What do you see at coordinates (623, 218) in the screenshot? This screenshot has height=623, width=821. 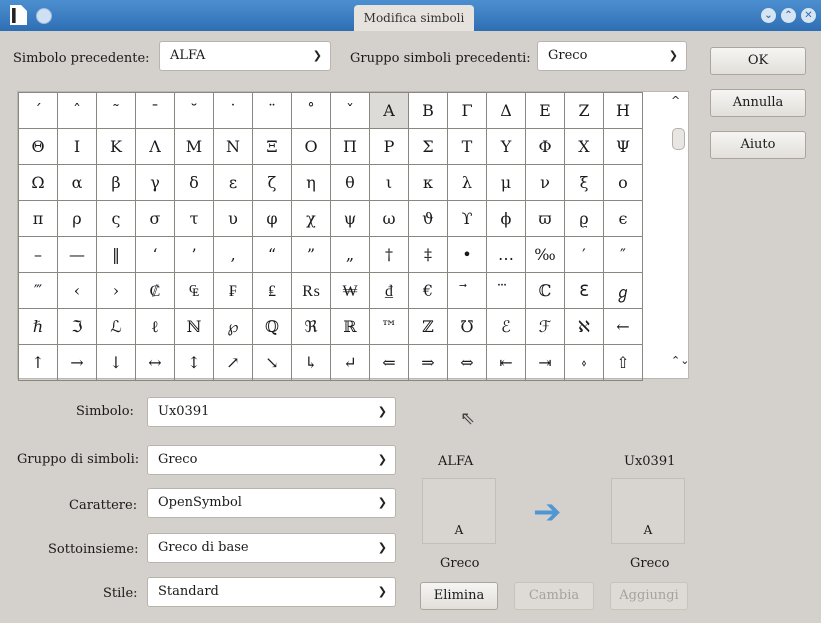 I see `symbol-cell: ϵ` at bounding box center [623, 218].